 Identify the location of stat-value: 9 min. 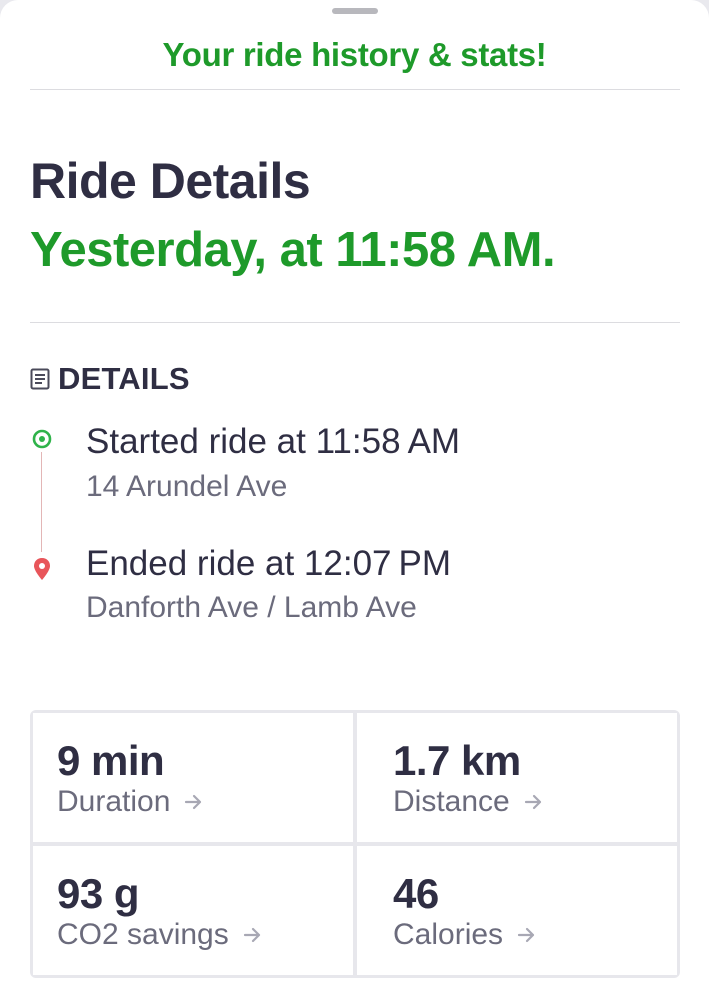
(111, 760).